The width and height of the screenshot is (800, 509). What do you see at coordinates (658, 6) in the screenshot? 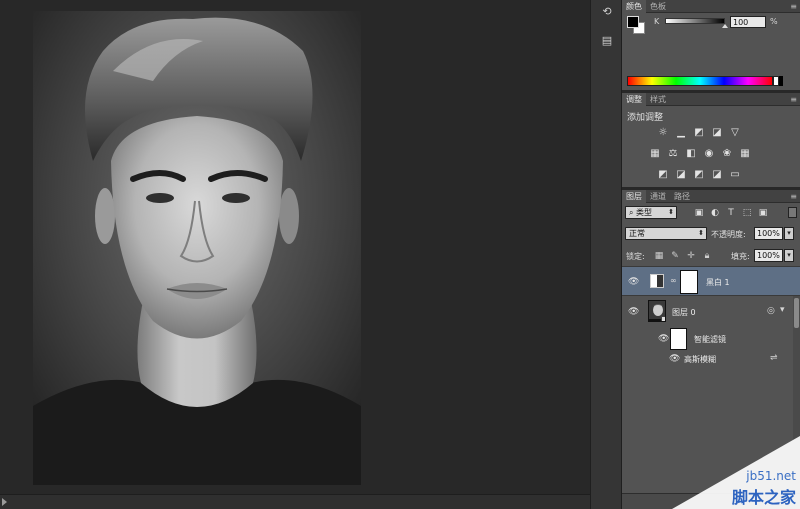
I see `tab-swatches: 色板` at bounding box center [658, 6].